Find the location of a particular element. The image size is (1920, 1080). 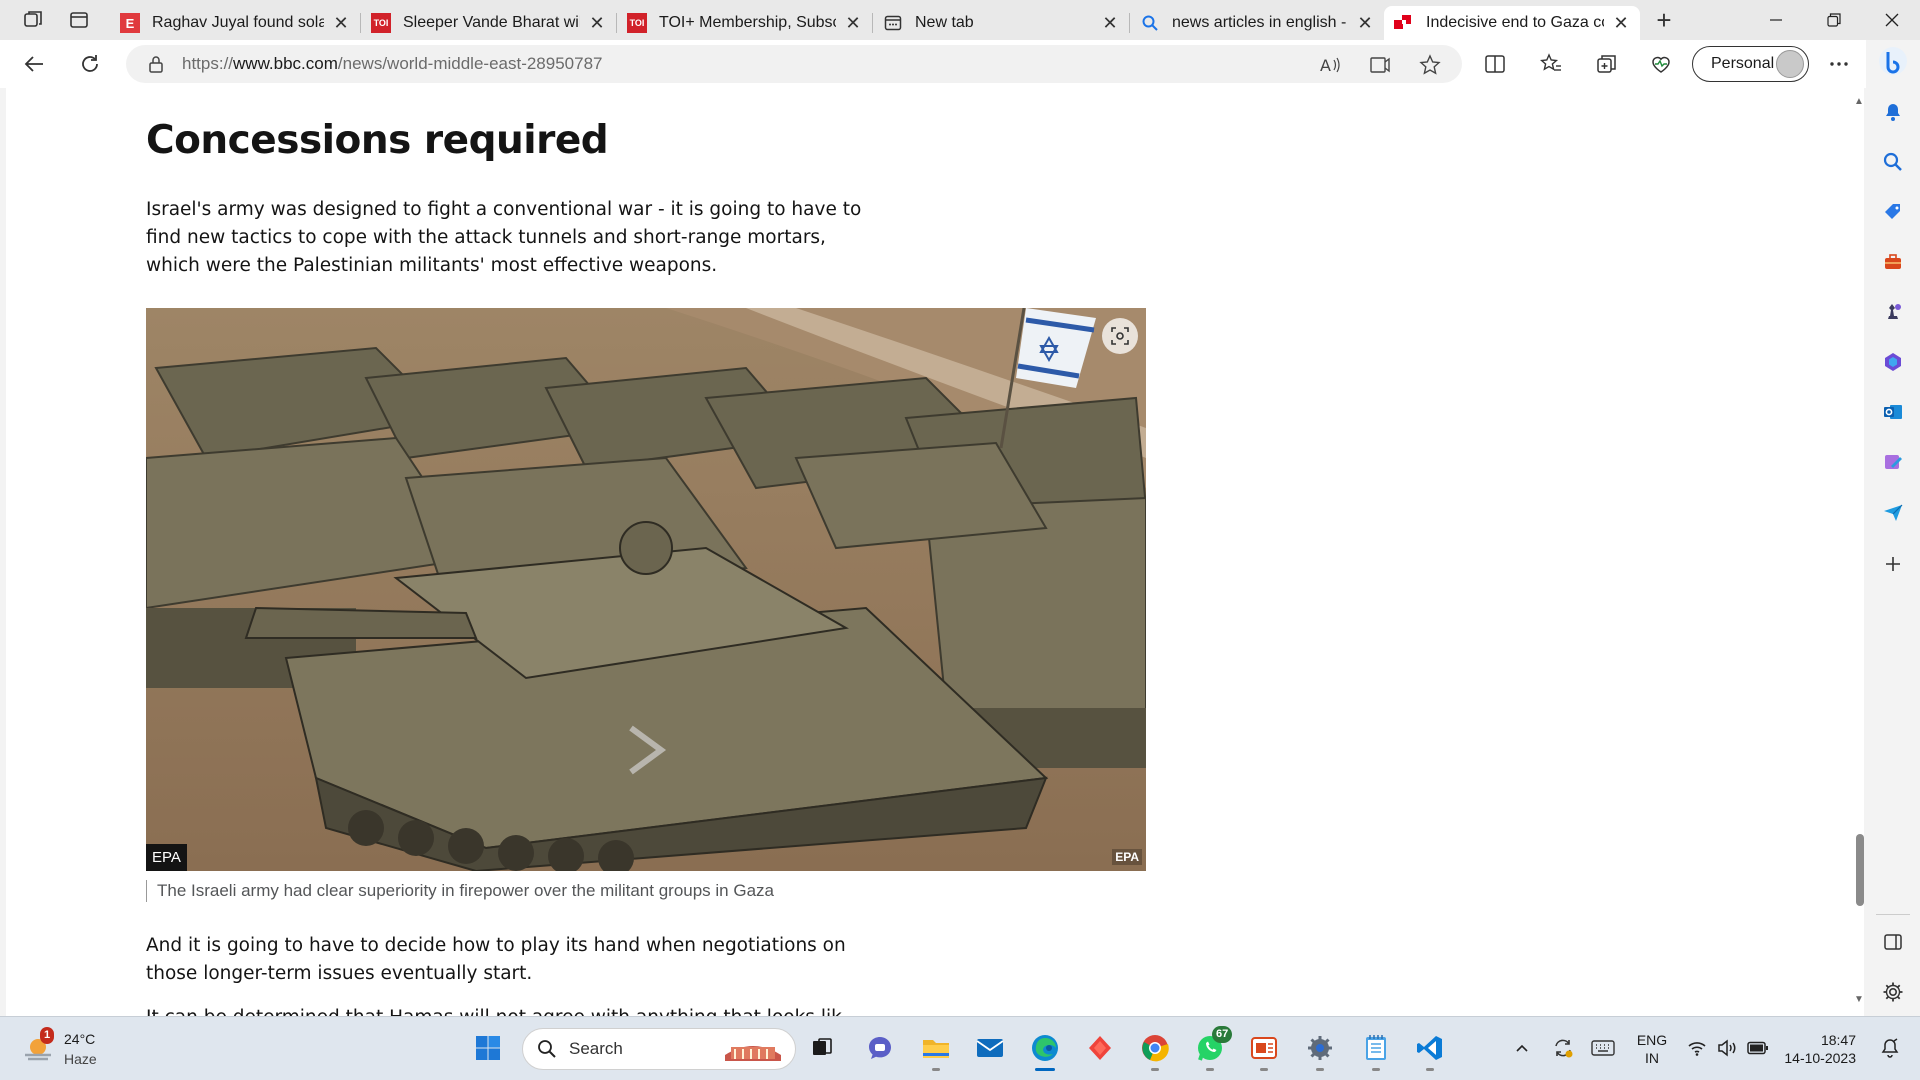

notifications-bell-icon is located at coordinates (1893, 112).